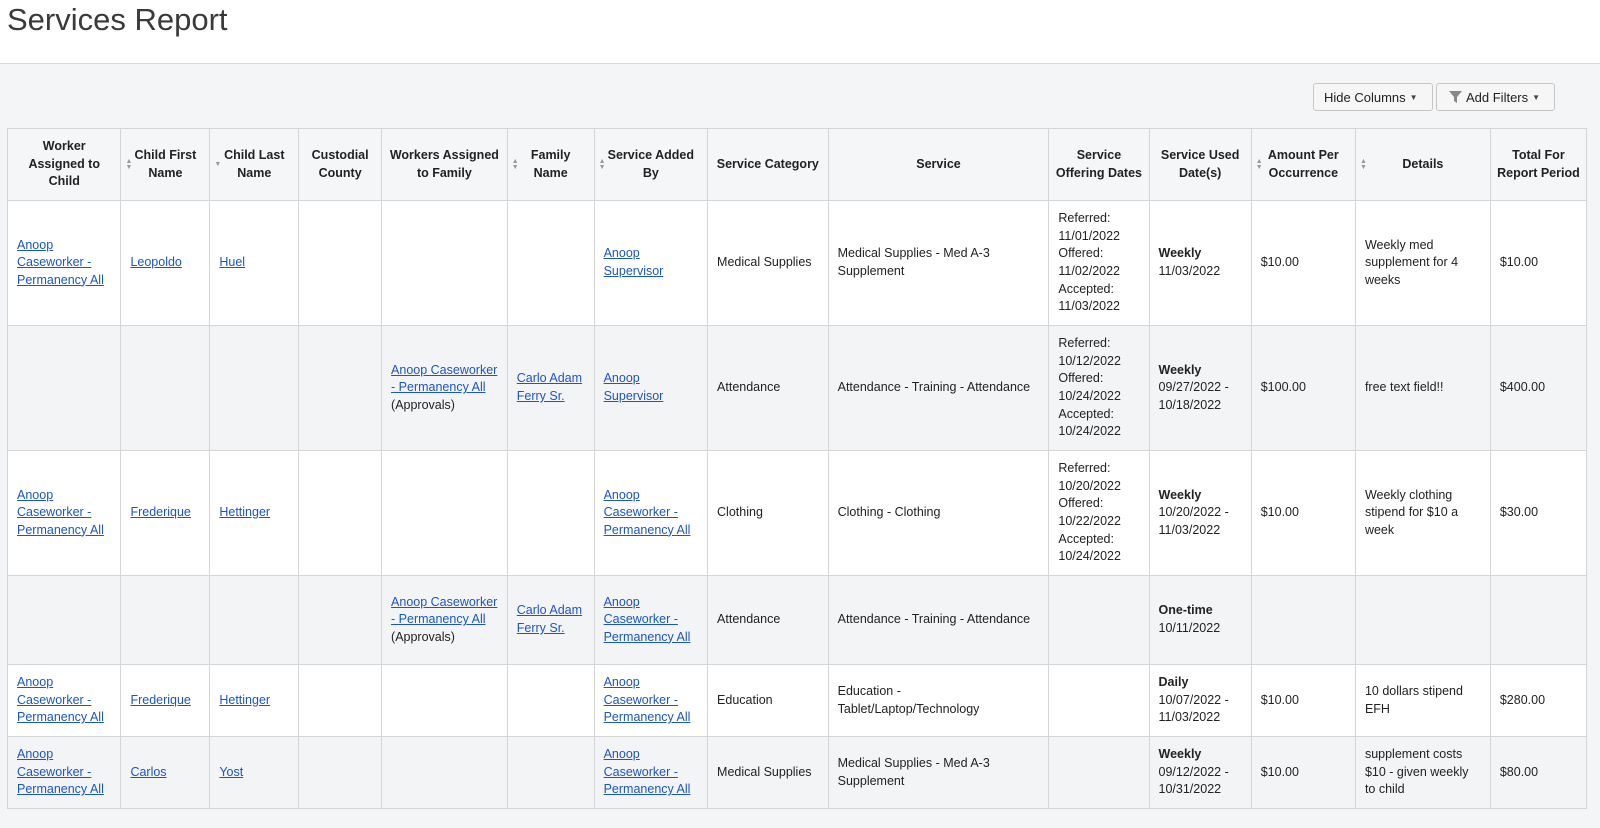 The height and width of the screenshot is (828, 1600). I want to click on child-first-name-link: Leopoldo, so click(155, 262).